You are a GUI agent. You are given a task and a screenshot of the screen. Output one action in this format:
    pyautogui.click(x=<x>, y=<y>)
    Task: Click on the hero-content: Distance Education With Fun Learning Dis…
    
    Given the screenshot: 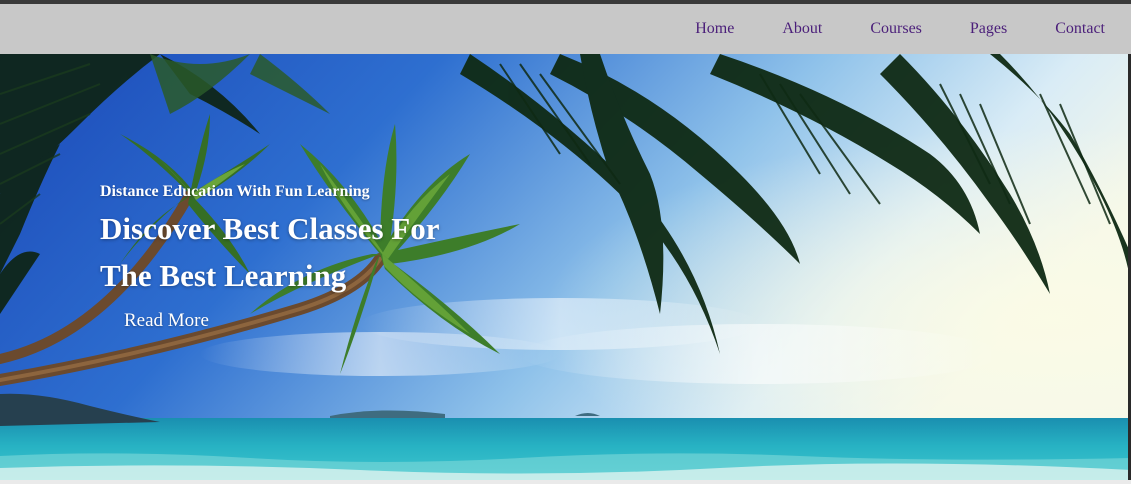 What is the action you would take?
    pyautogui.click(x=310, y=257)
    